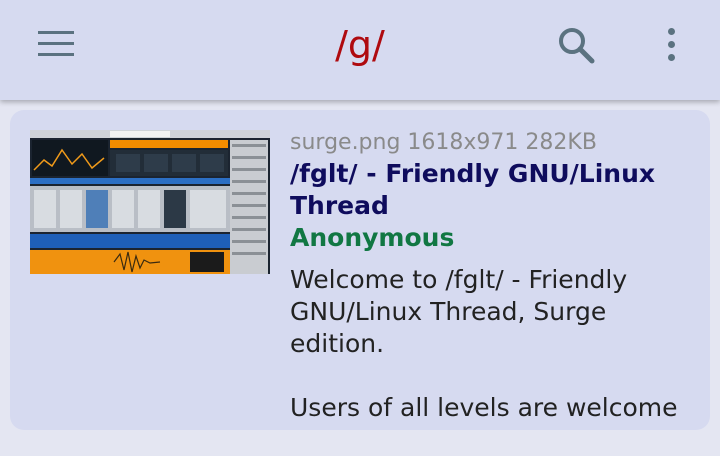  What do you see at coordinates (495, 143) in the screenshot?
I see `file-info: surge.png 1618x971 282KB` at bounding box center [495, 143].